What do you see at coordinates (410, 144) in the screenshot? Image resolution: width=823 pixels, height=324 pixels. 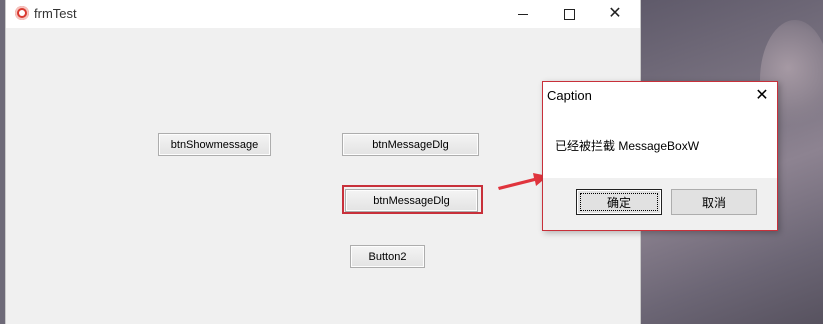 I see `btn-messagedlg-top: btnMessageDlg` at bounding box center [410, 144].